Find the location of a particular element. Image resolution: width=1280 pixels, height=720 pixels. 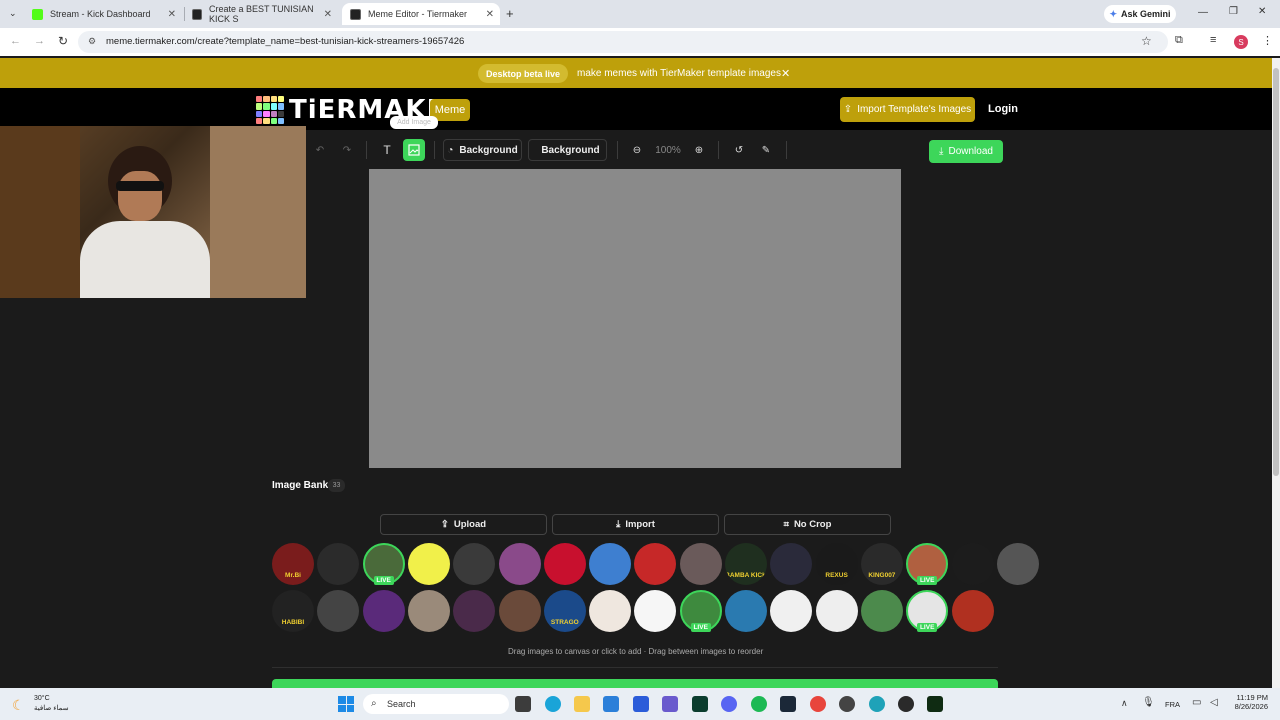

palette-icon: ◔ is located at coordinates (450, 150).